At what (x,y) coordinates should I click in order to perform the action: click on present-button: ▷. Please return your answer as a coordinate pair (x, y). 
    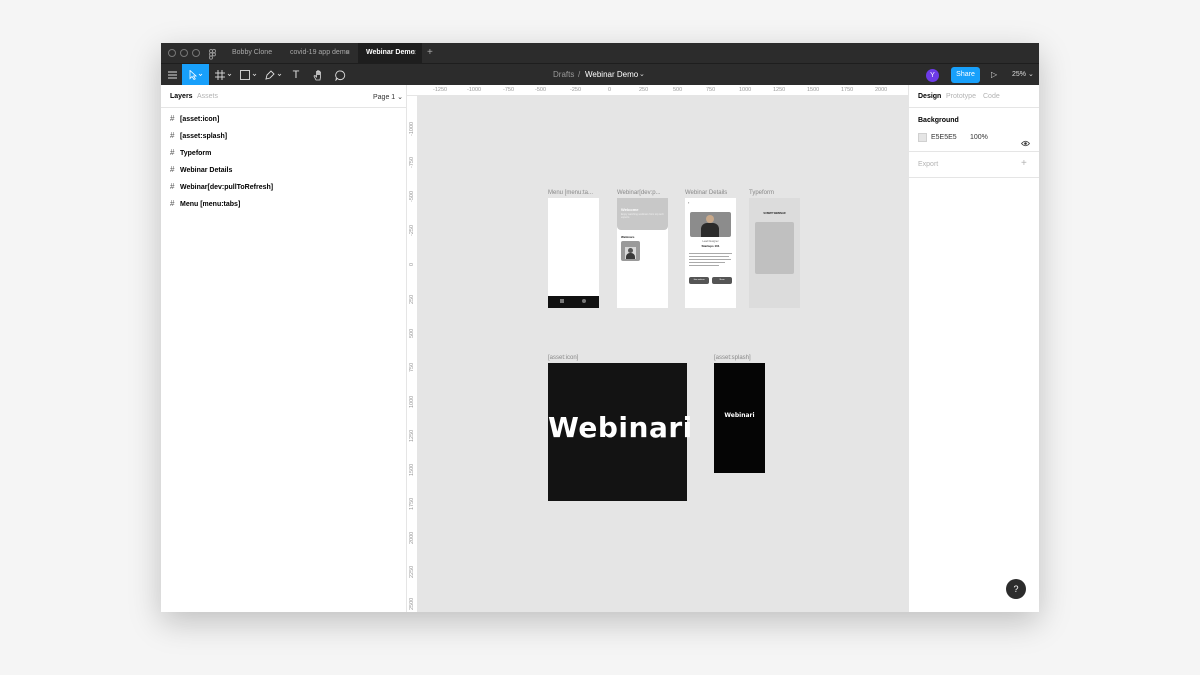
    Looking at the image, I should click on (994, 75).